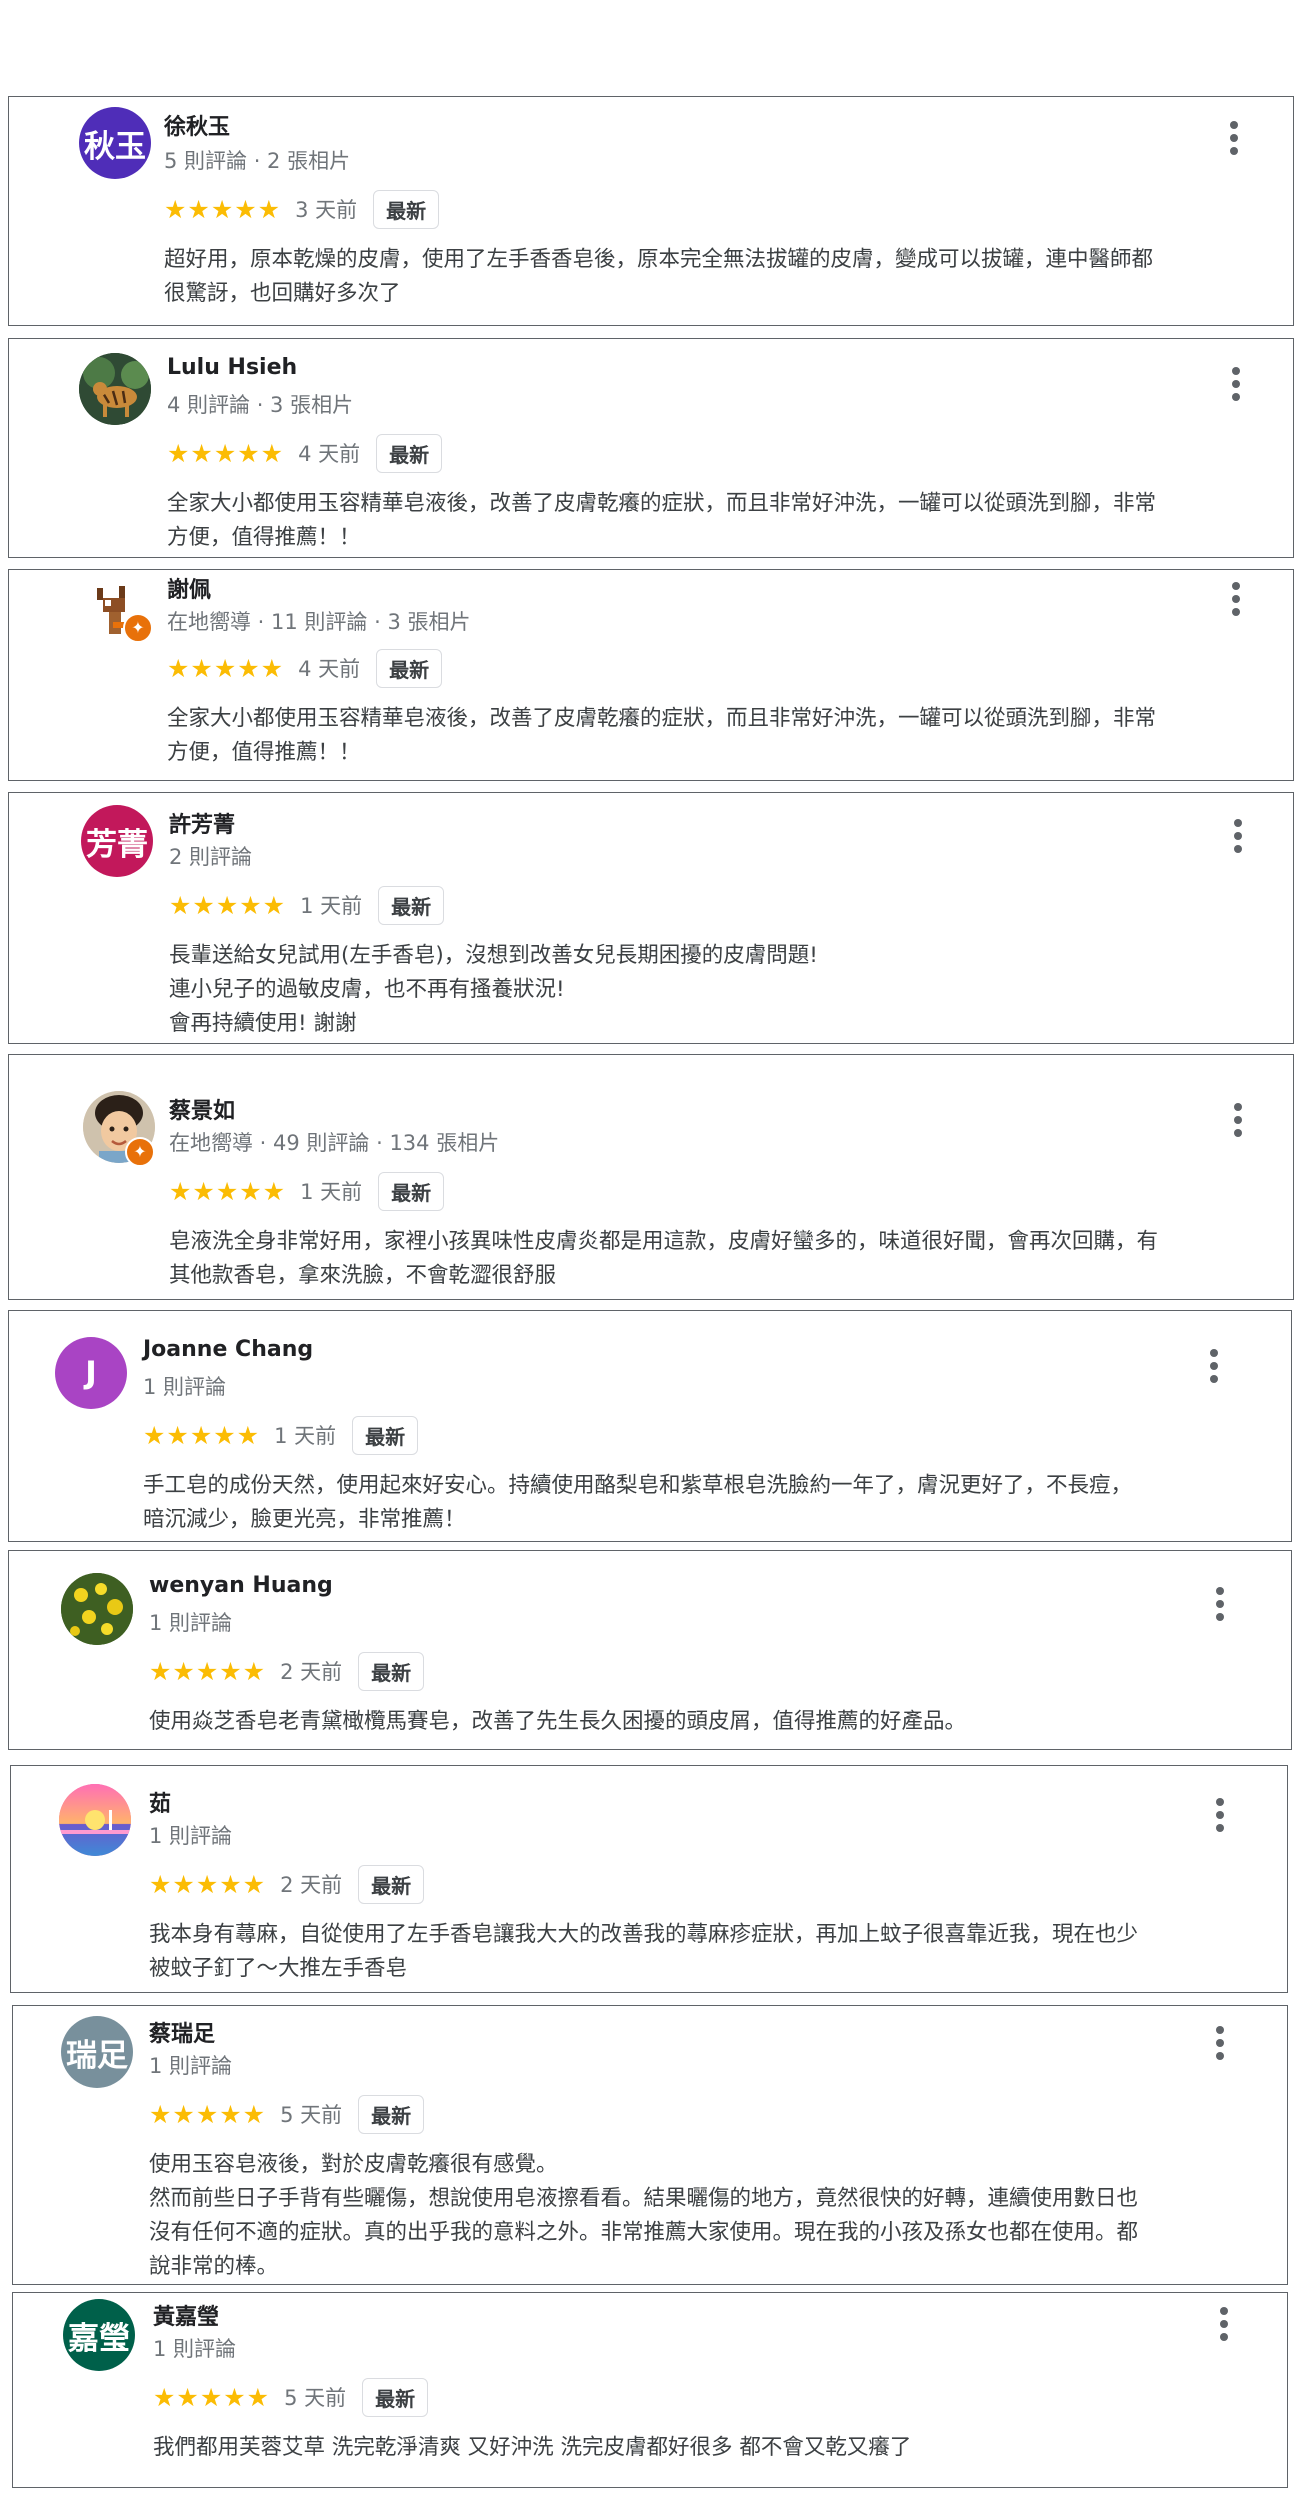 The height and width of the screenshot is (2500, 1300). Describe the element at coordinates (182, 2032) in the screenshot. I see `reviewer-name: 蔡瑞足` at that location.